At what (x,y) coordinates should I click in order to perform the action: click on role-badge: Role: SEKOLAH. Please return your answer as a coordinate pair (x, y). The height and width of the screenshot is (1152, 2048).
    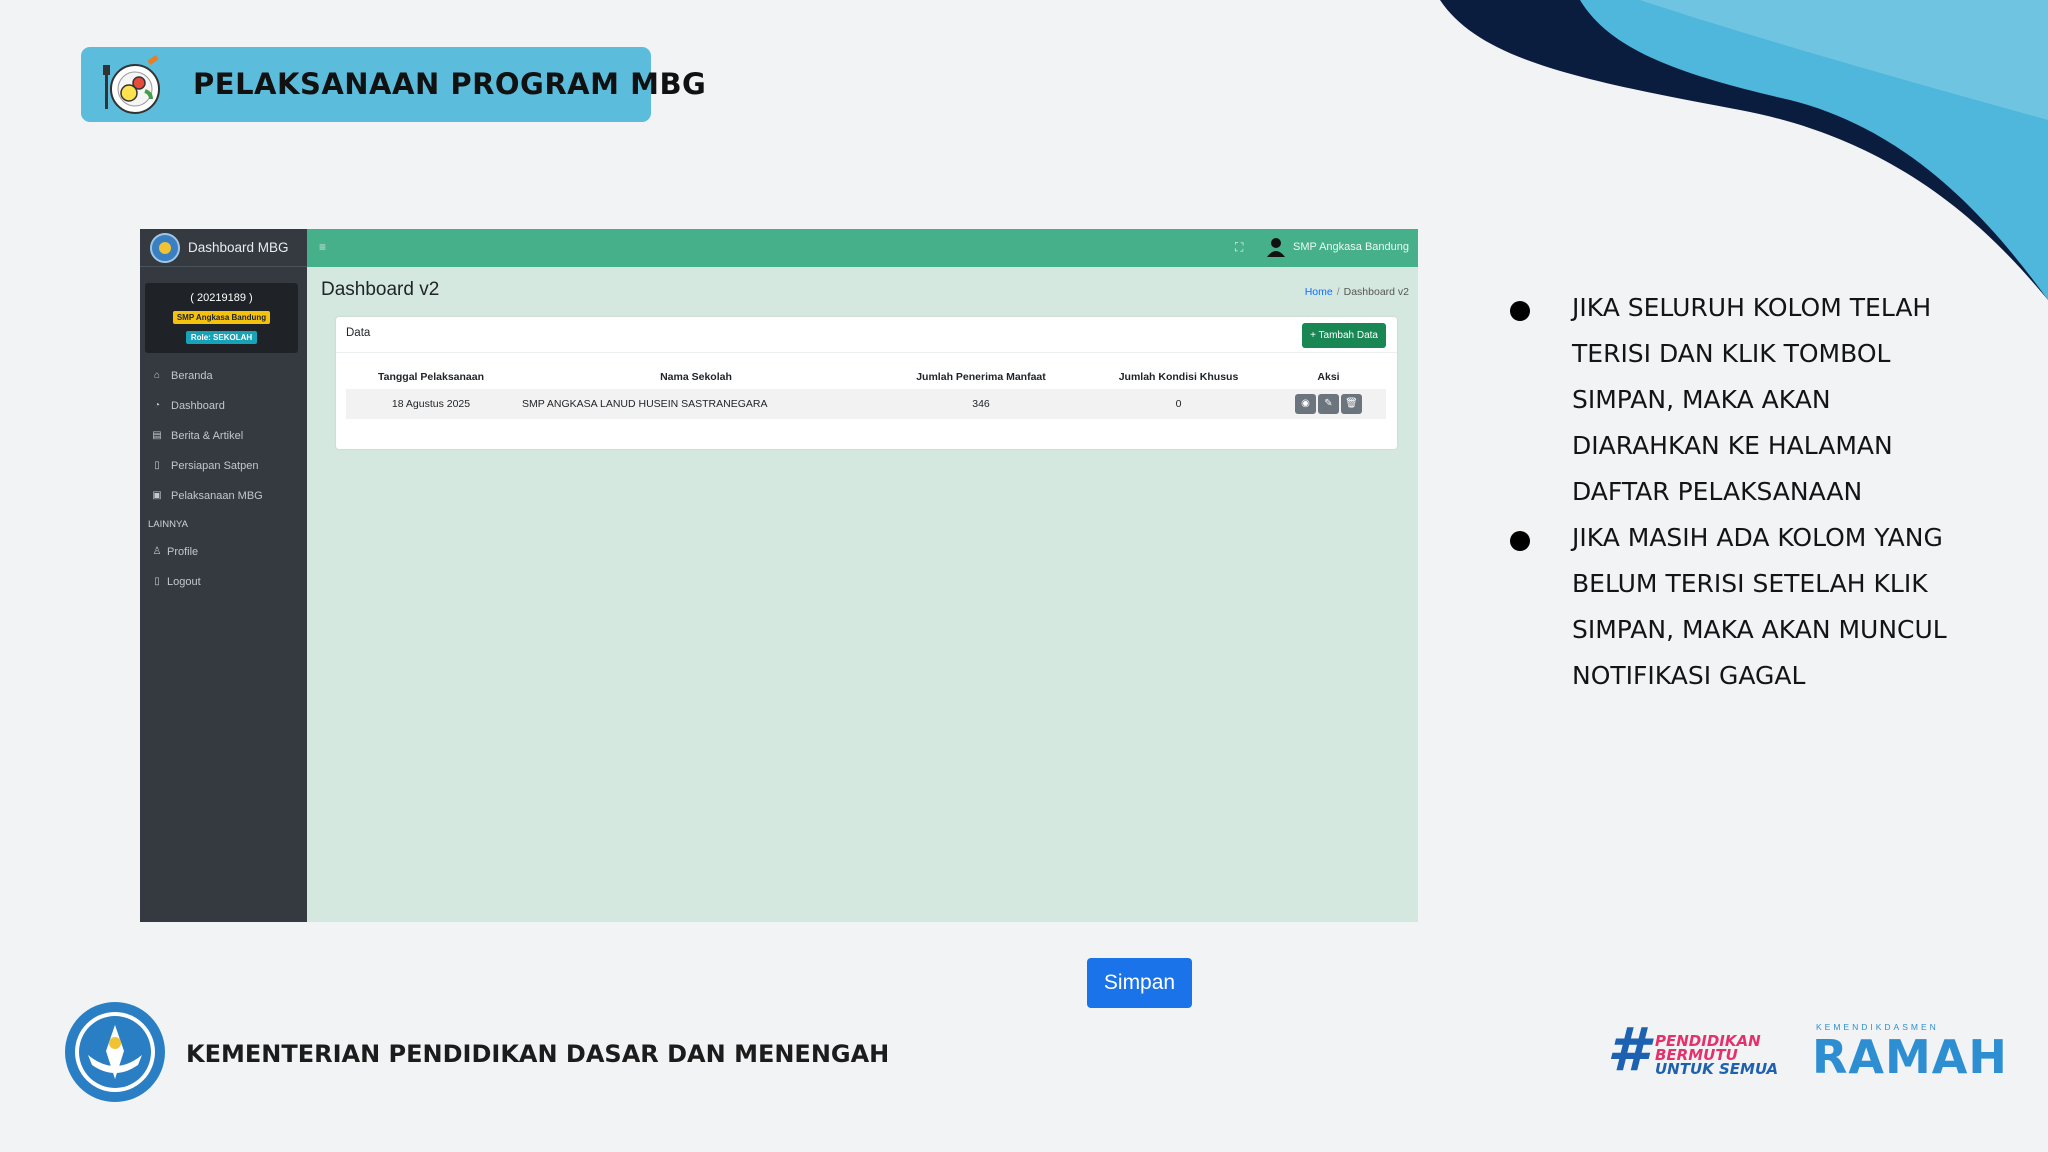
    Looking at the image, I should click on (221, 337).